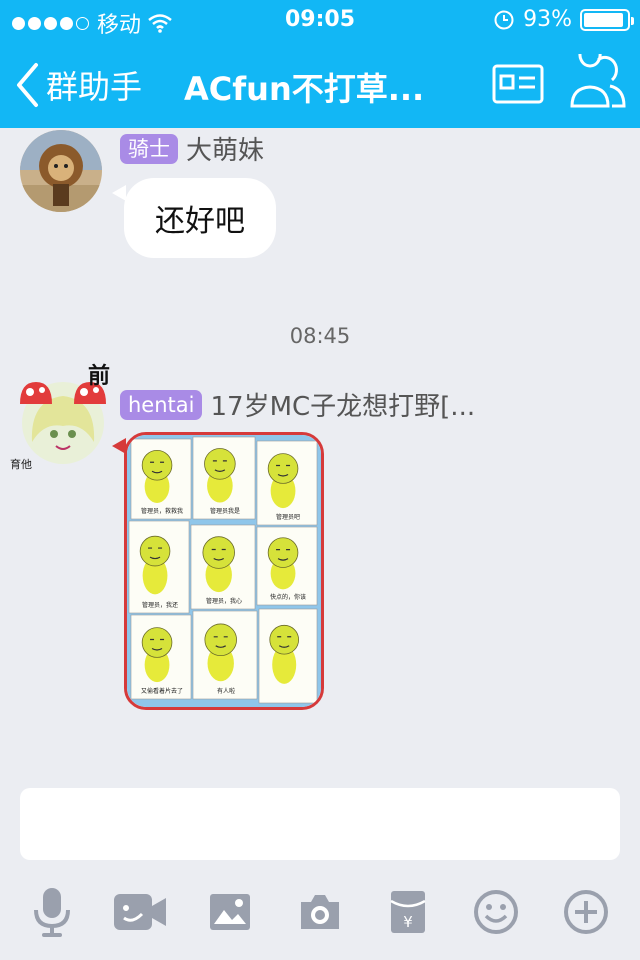 The image size is (640, 960). I want to click on status-bar: 移动 09:05 93%, so click(320, 20).